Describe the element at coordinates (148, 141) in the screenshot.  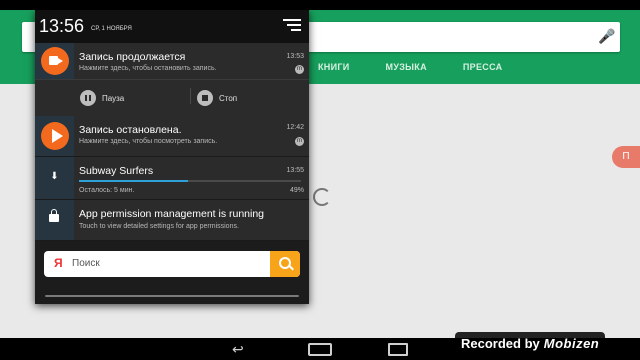
I see `notification-subtitle: Нажмите здесь, чтобы посмотреть запись.` at that location.